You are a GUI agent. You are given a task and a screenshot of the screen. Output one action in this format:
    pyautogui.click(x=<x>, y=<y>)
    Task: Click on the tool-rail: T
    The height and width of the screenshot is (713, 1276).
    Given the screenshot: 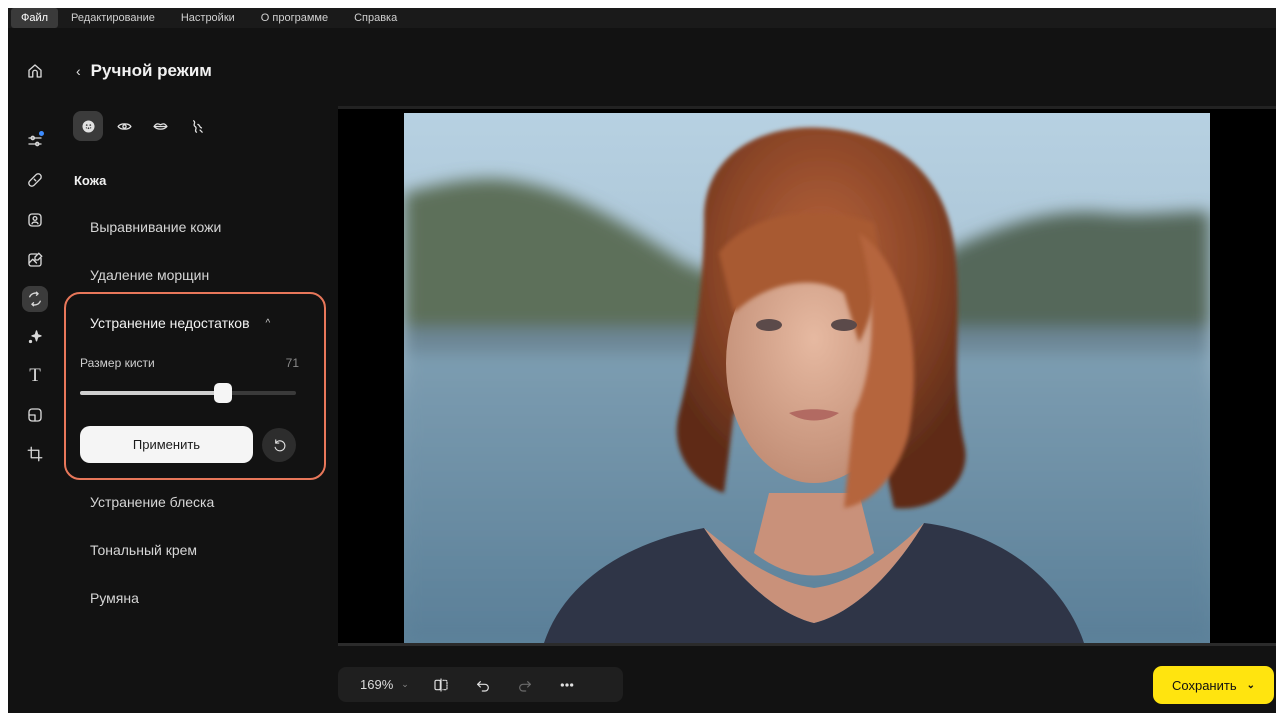 What is the action you would take?
    pyautogui.click(x=36, y=370)
    